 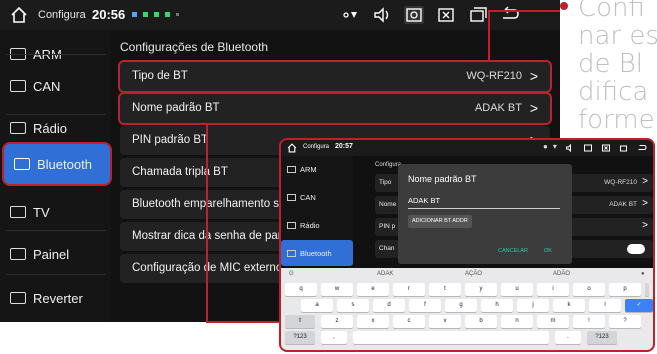 I want to click on clock: 20:56, so click(x=109, y=14).